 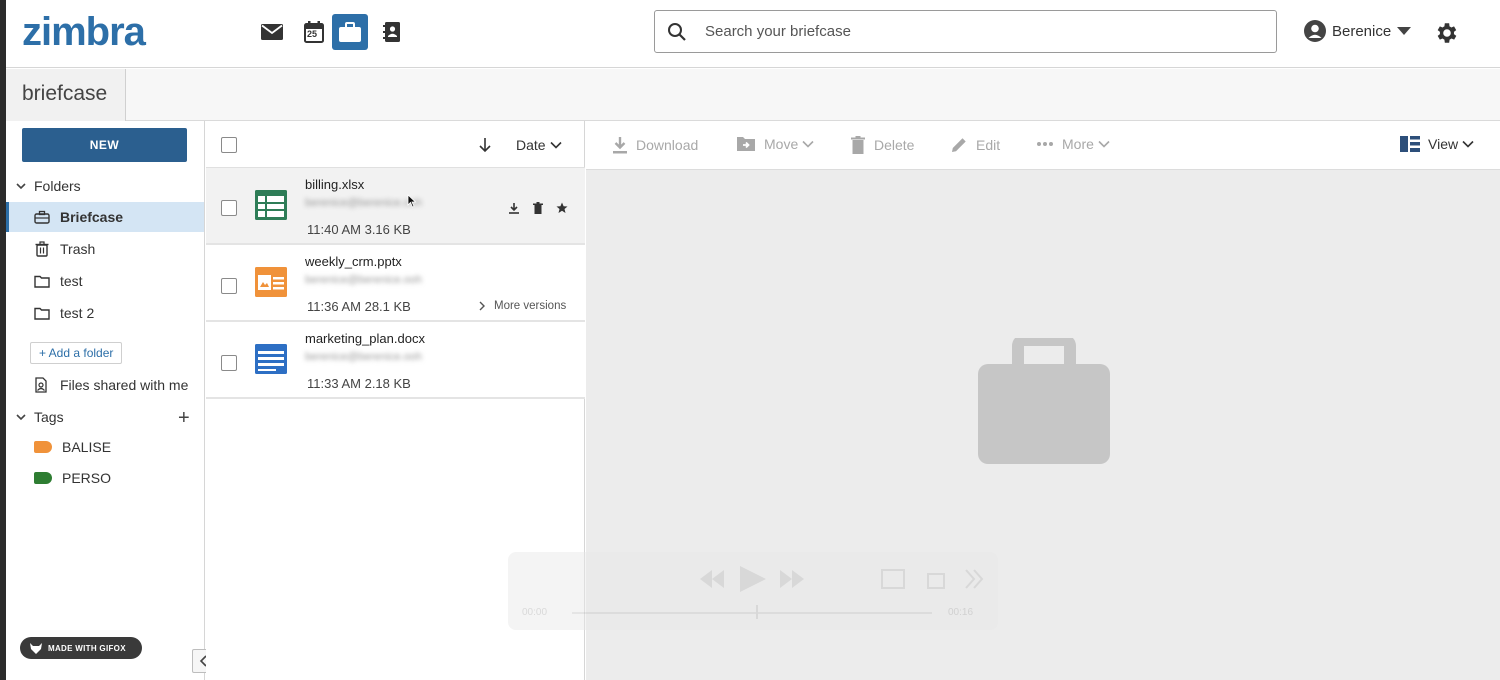 What do you see at coordinates (41, 385) in the screenshot?
I see `shared-files-icon` at bounding box center [41, 385].